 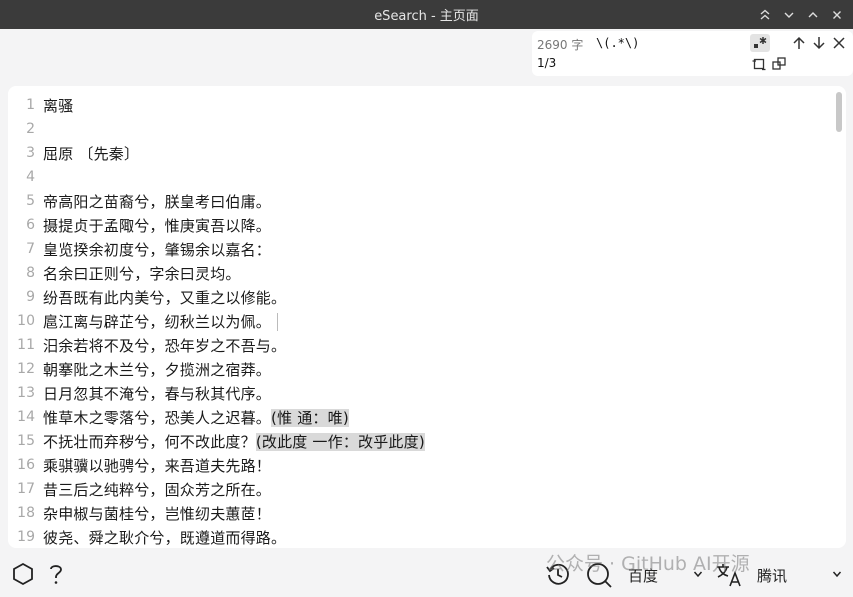 I want to click on editor-line: 2, so click(x=418, y=129).